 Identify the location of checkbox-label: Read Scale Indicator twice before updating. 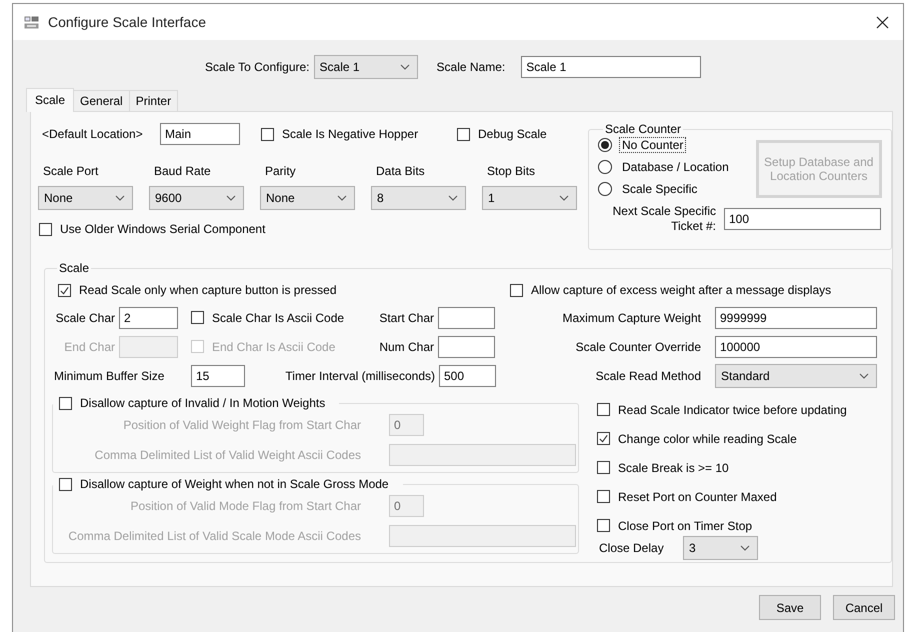
(732, 409).